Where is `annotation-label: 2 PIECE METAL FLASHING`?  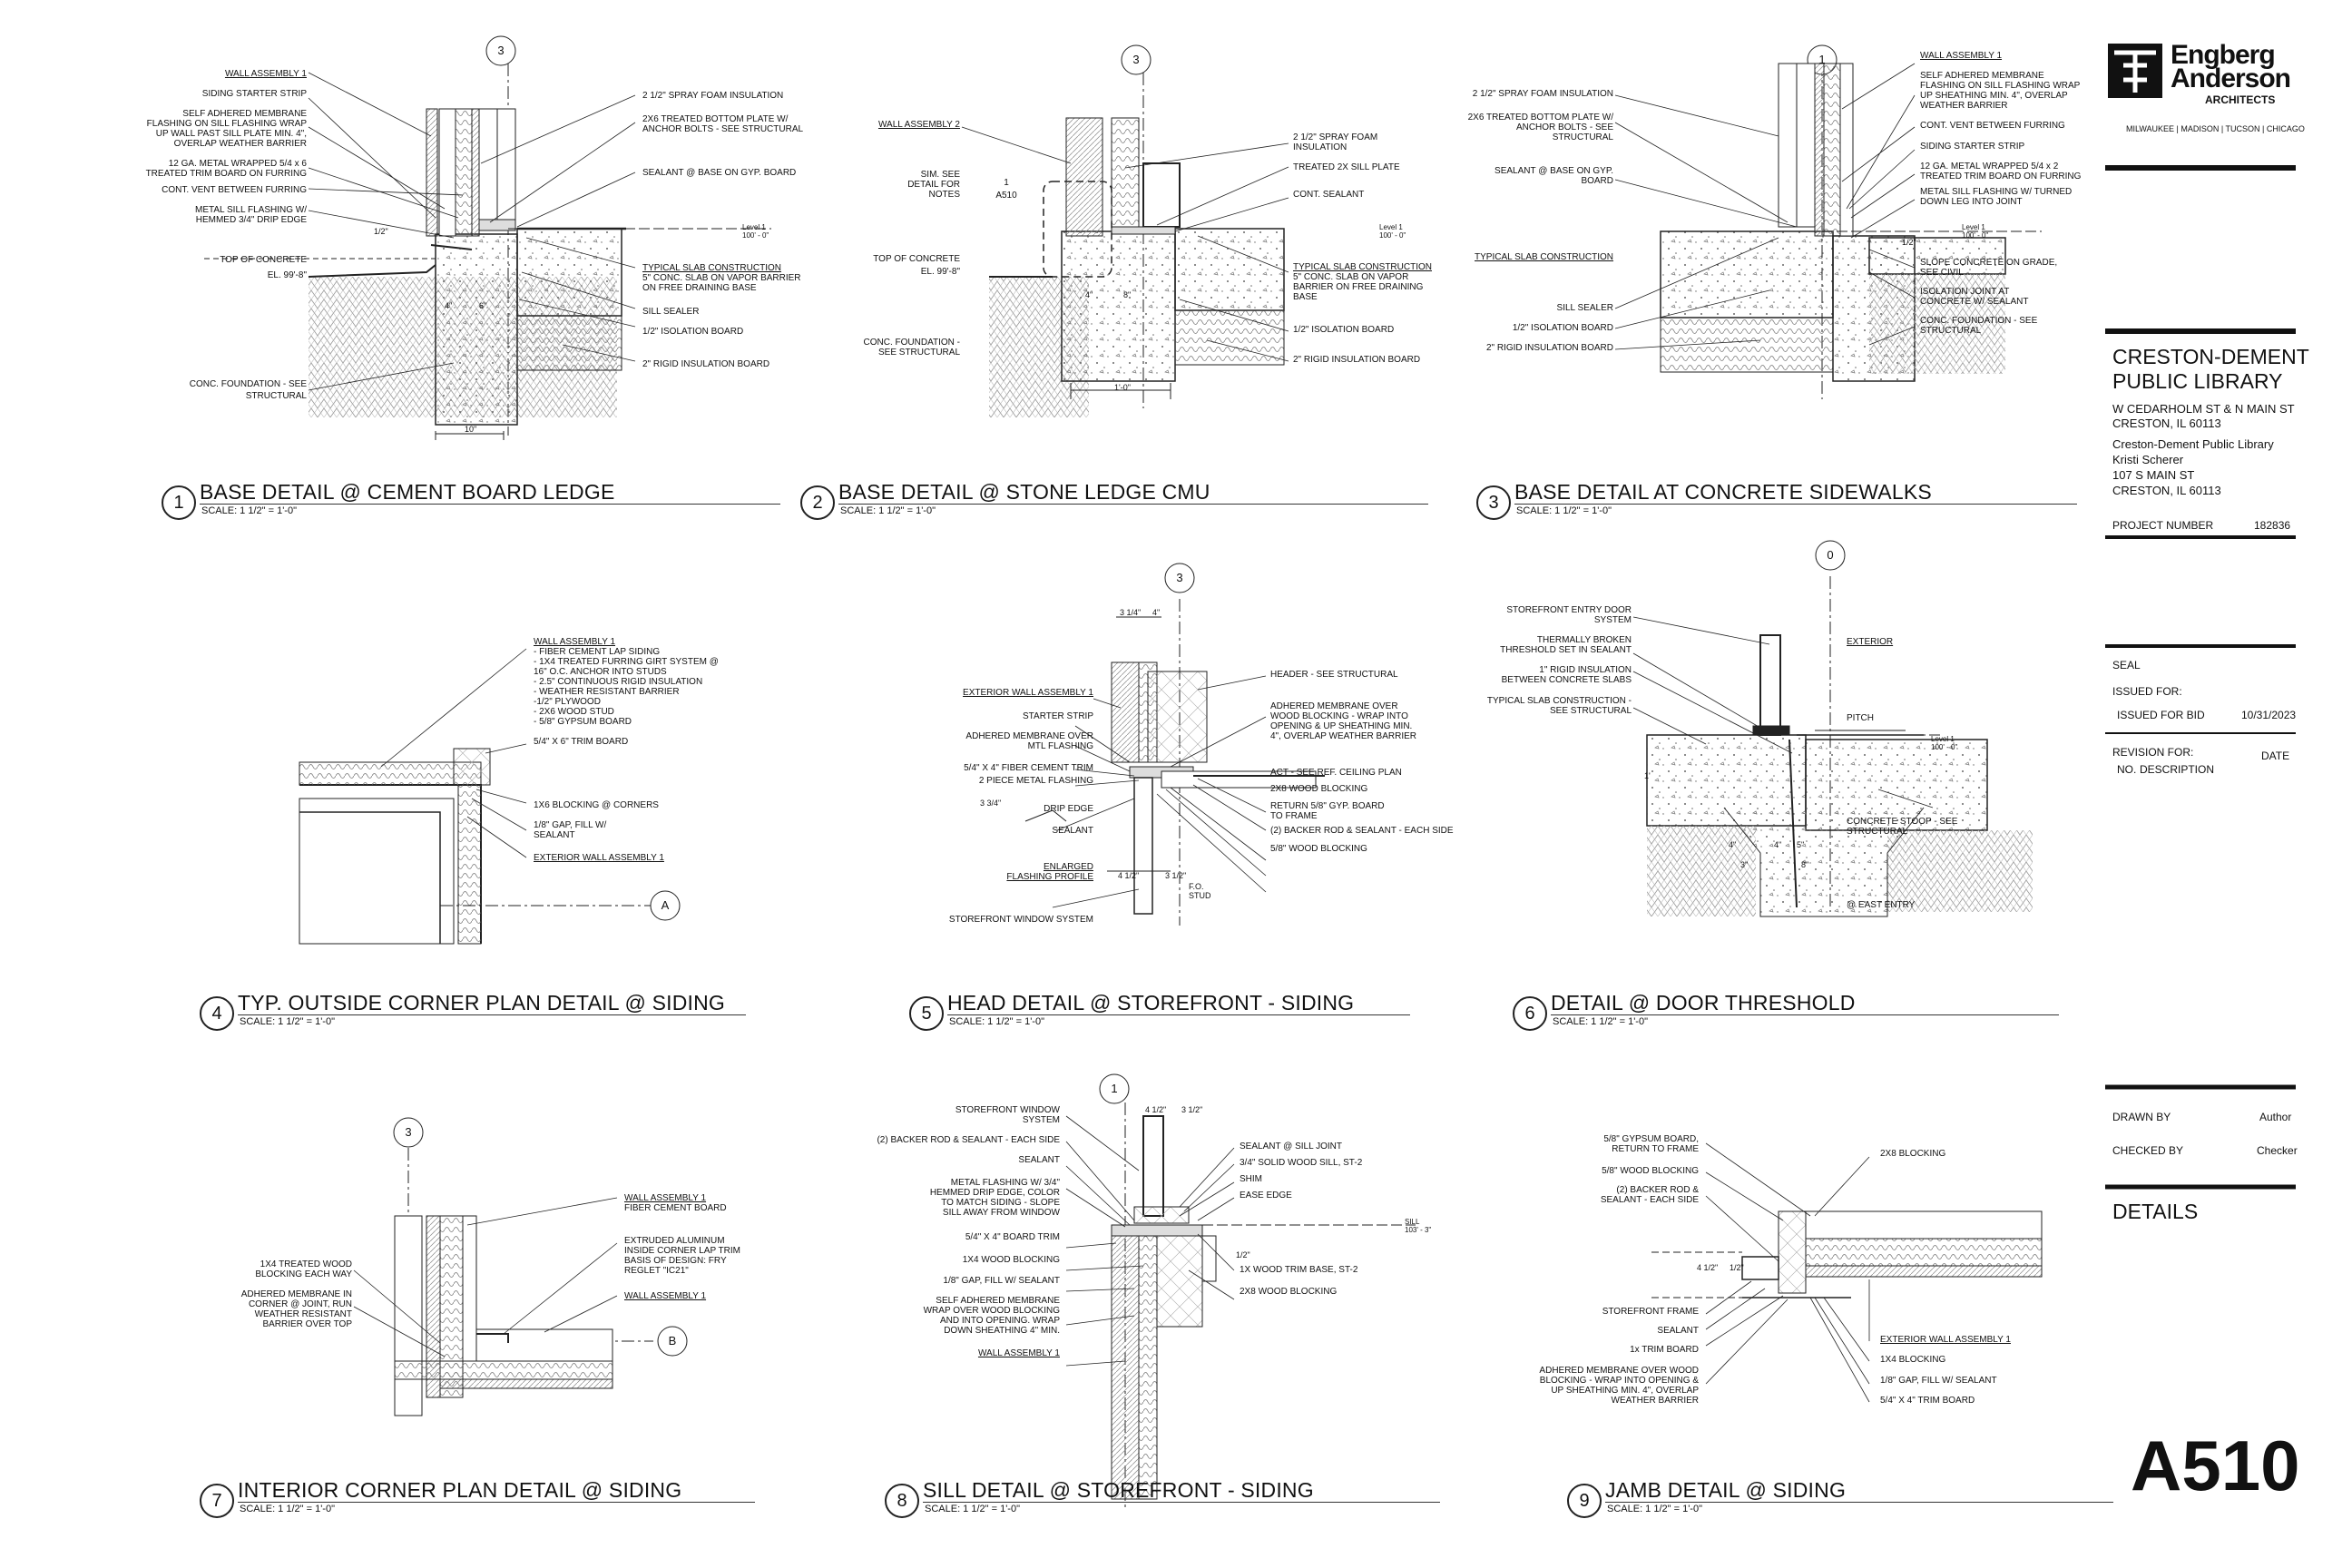
annotation-label: 2 PIECE METAL FLASHING is located at coordinates (1035, 781).